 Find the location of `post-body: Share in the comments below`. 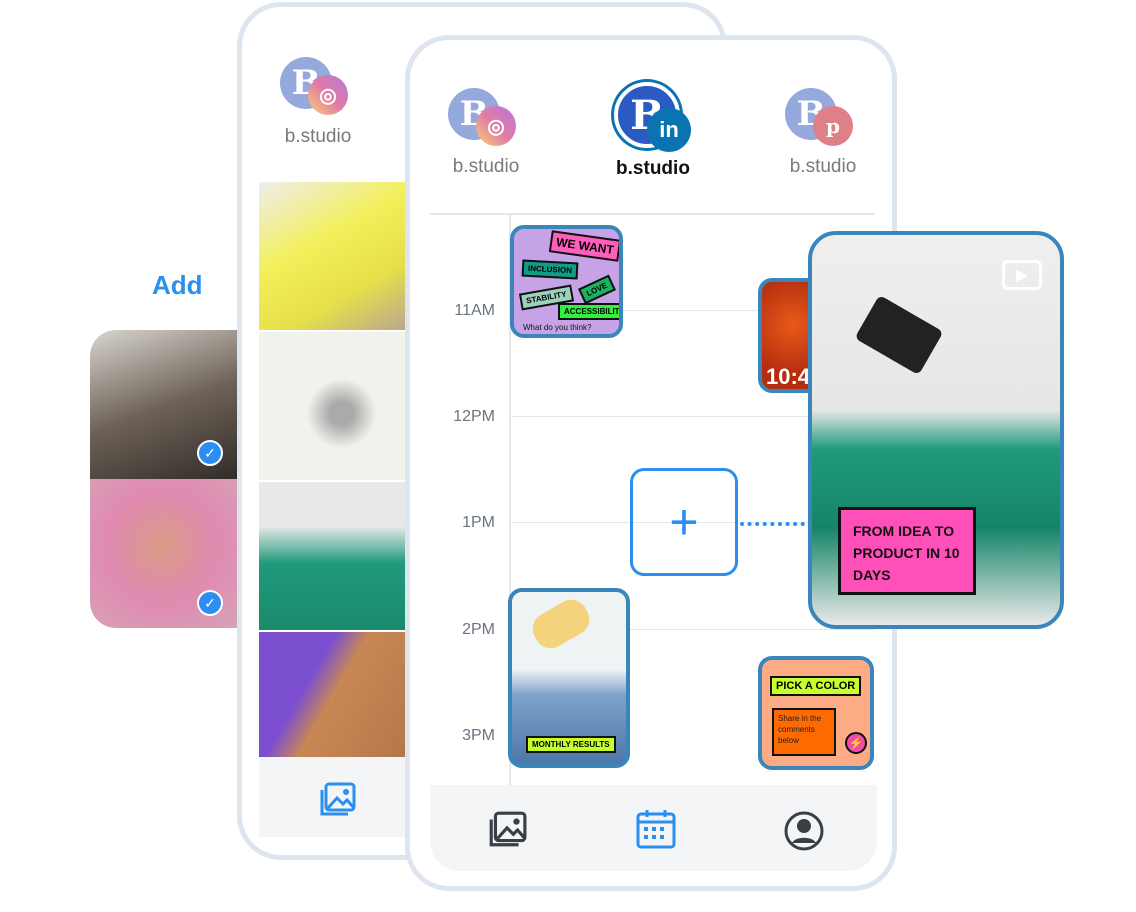

post-body: Share in the comments below is located at coordinates (804, 732).